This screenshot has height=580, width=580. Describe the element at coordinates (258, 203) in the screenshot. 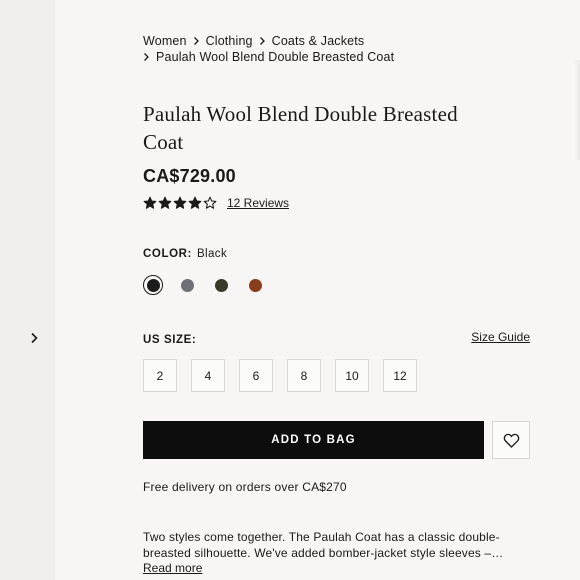

I see `reviews-link: 12 Reviews` at that location.